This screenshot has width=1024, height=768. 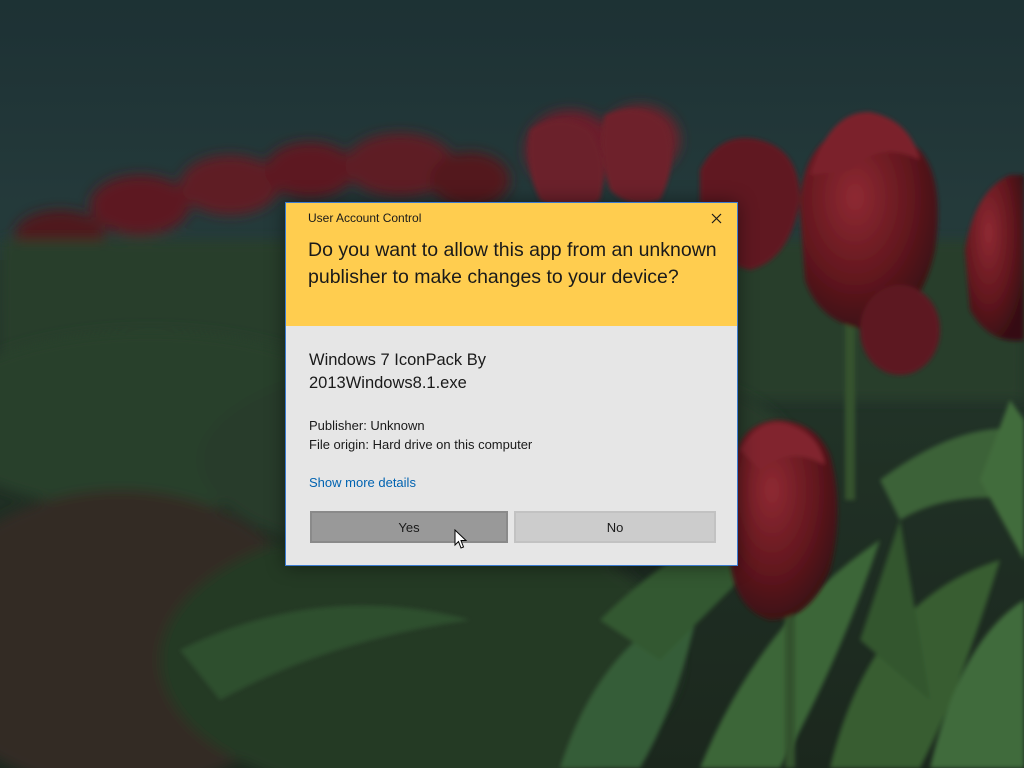 I want to click on app-name: Windows 7 IconPack By 2013Windows8.1.exe, so click(x=397, y=371).